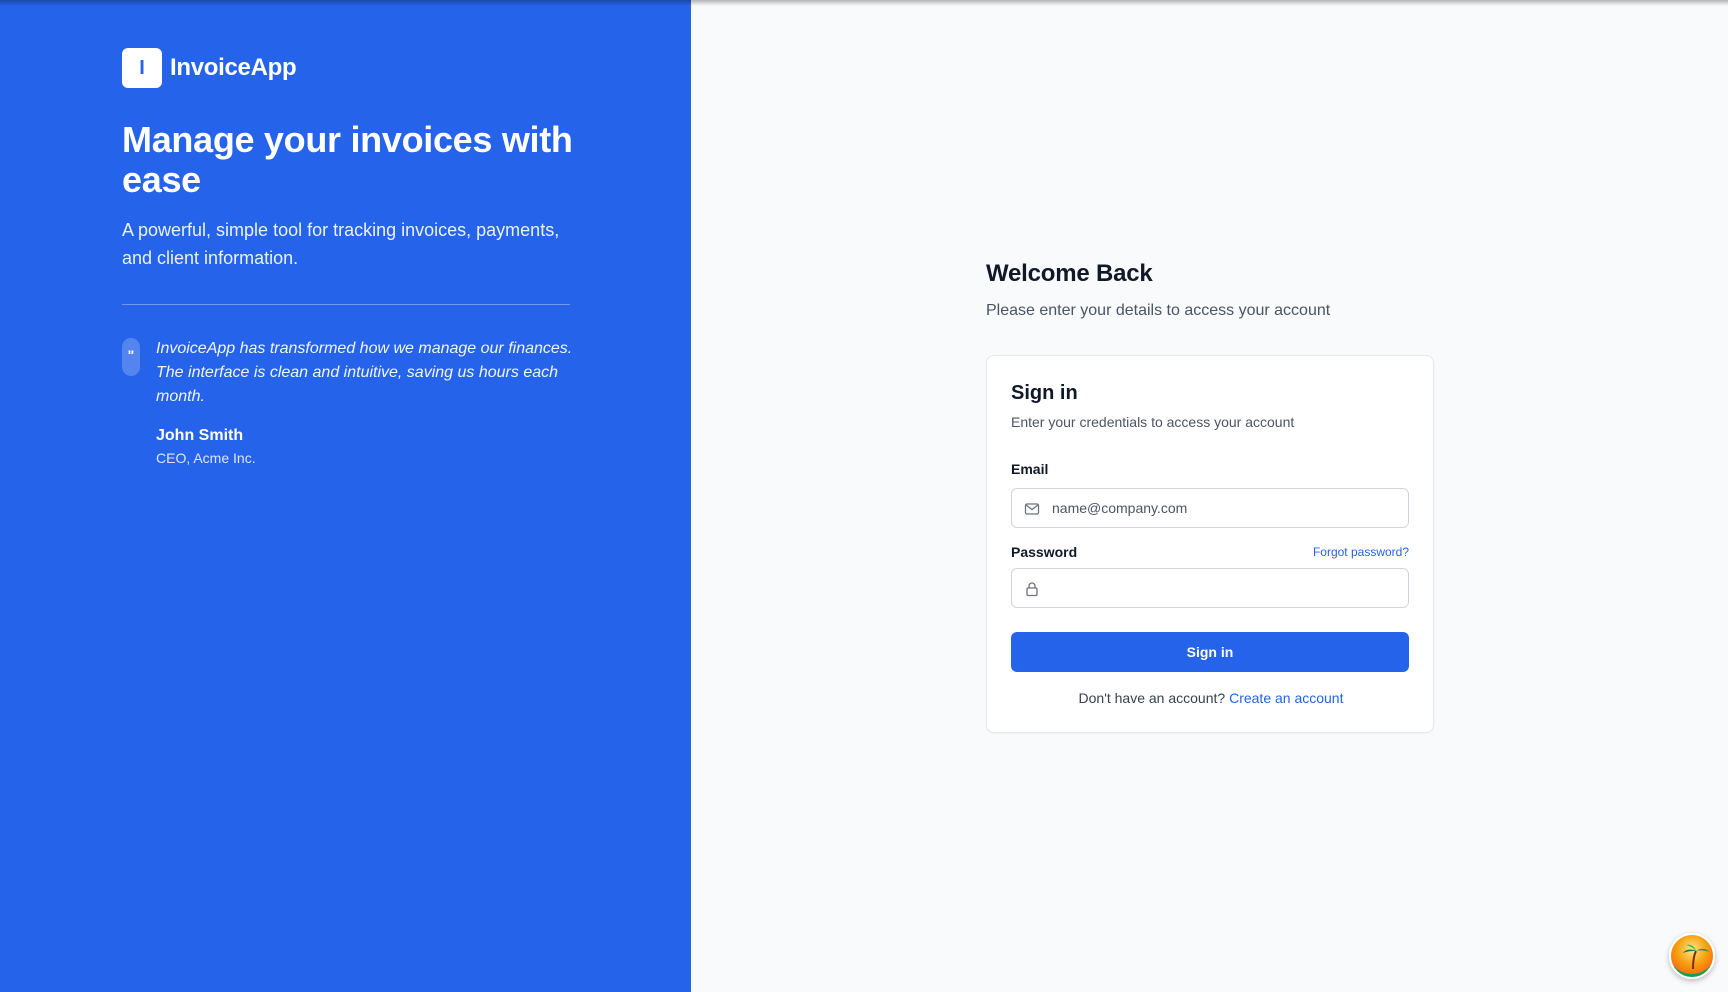  Describe the element at coordinates (1069, 273) in the screenshot. I see `welcome-title: Welcome Back` at that location.